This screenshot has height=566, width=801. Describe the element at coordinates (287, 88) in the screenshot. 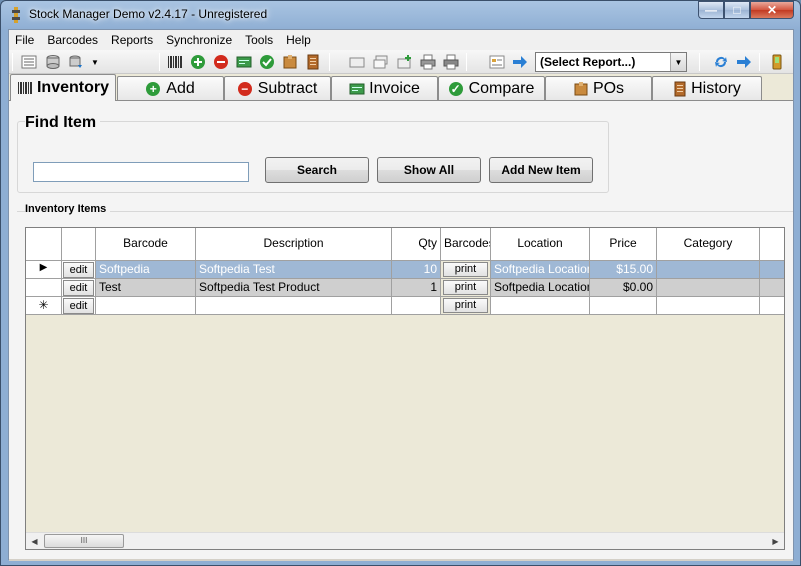

I see `tab-label: Subtract` at that location.